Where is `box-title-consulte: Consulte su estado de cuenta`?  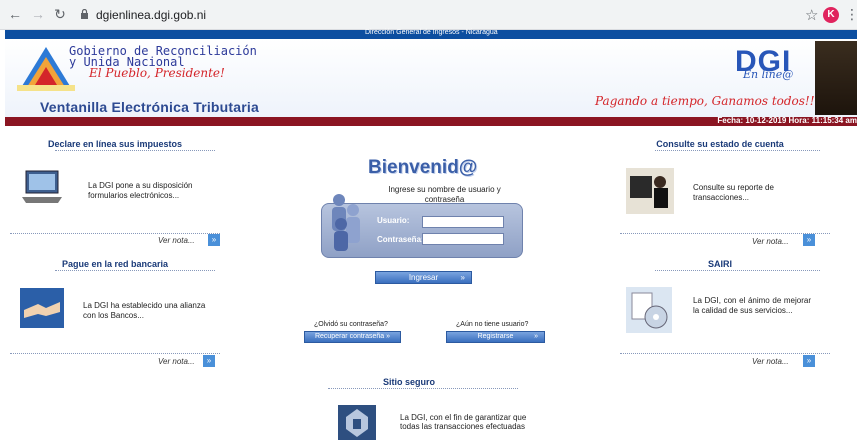
box-title-consulte: Consulte su estado de cuenta is located at coordinates (720, 144).